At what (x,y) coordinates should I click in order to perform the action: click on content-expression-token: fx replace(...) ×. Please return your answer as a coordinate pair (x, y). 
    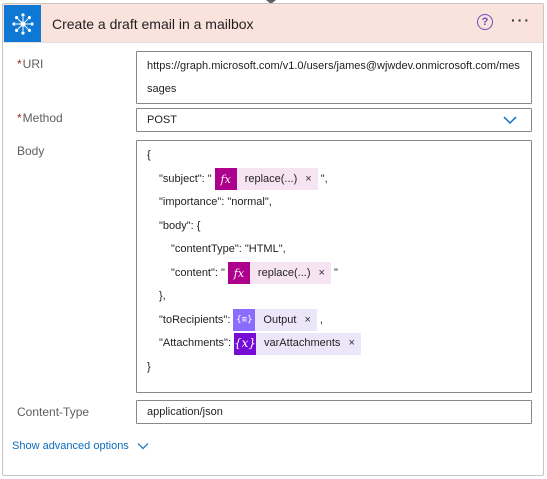
    Looking at the image, I should click on (279, 274).